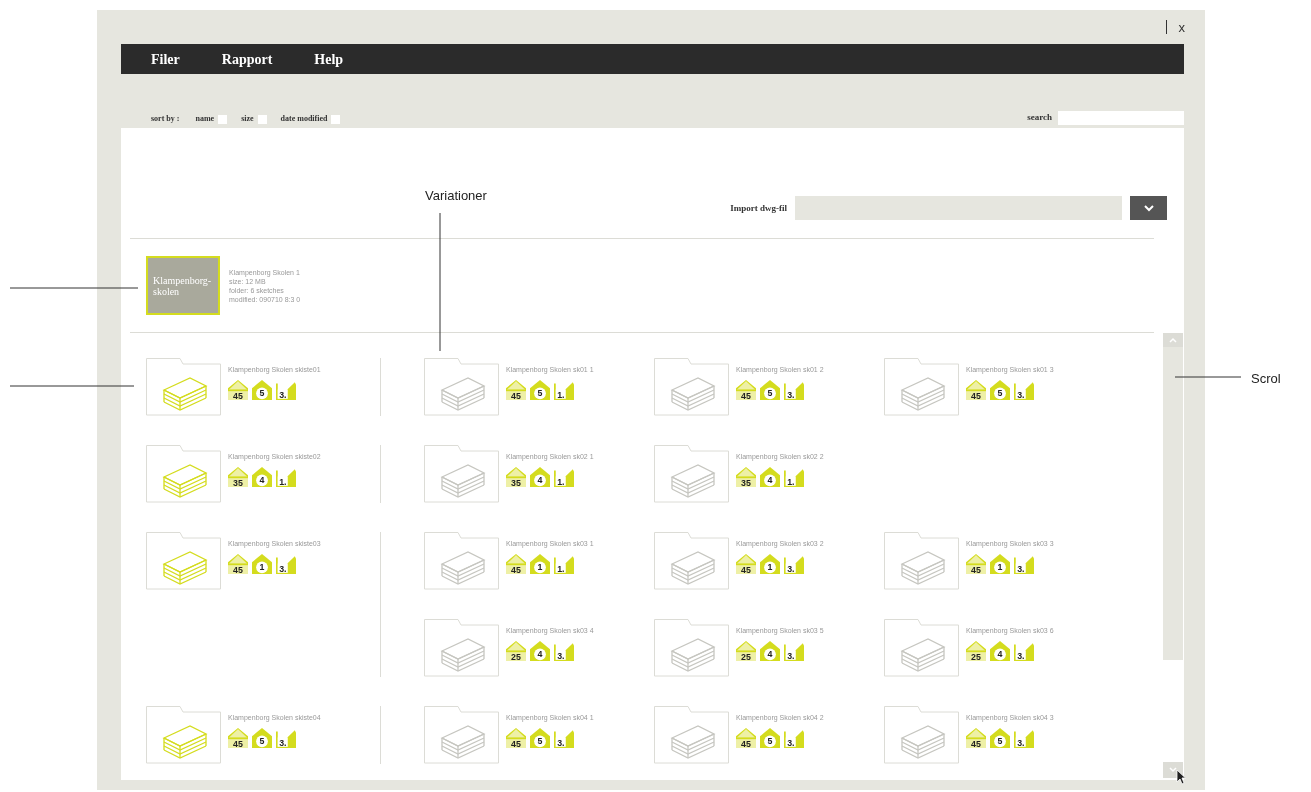  Describe the element at coordinates (304, 119) in the screenshot. I see `sort-option-label: date modified` at that location.